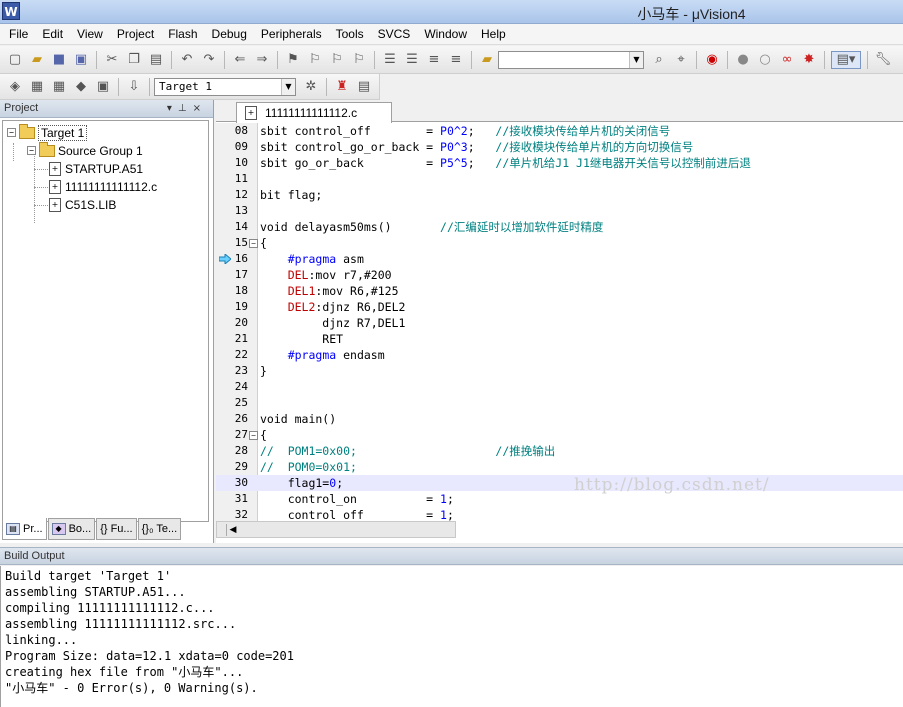 This screenshot has width=903, height=707. I want to click on panel-menu-icon: ▾, so click(172, 108).